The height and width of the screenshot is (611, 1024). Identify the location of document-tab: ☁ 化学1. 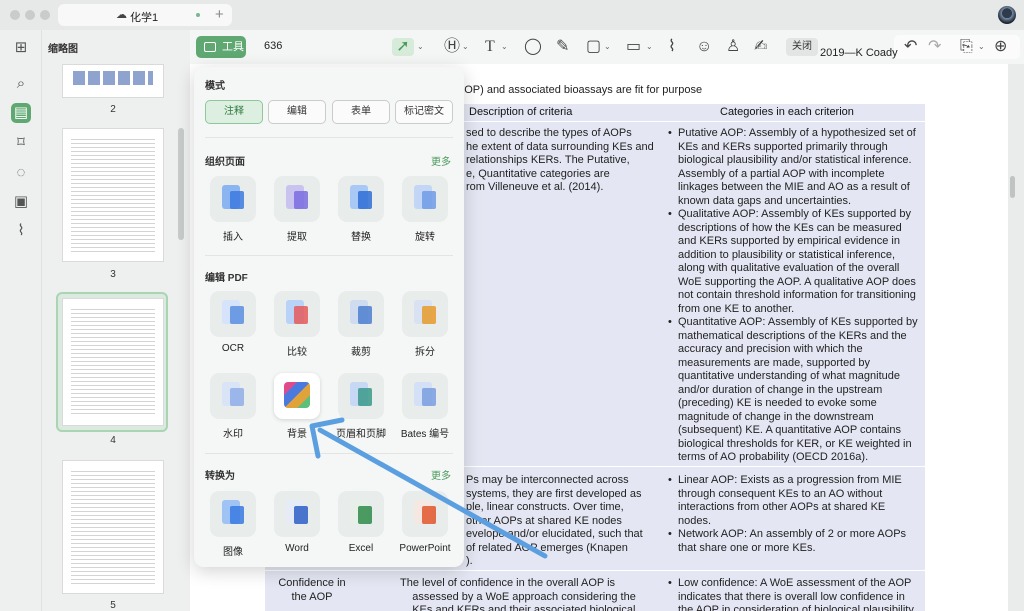
(145, 15).